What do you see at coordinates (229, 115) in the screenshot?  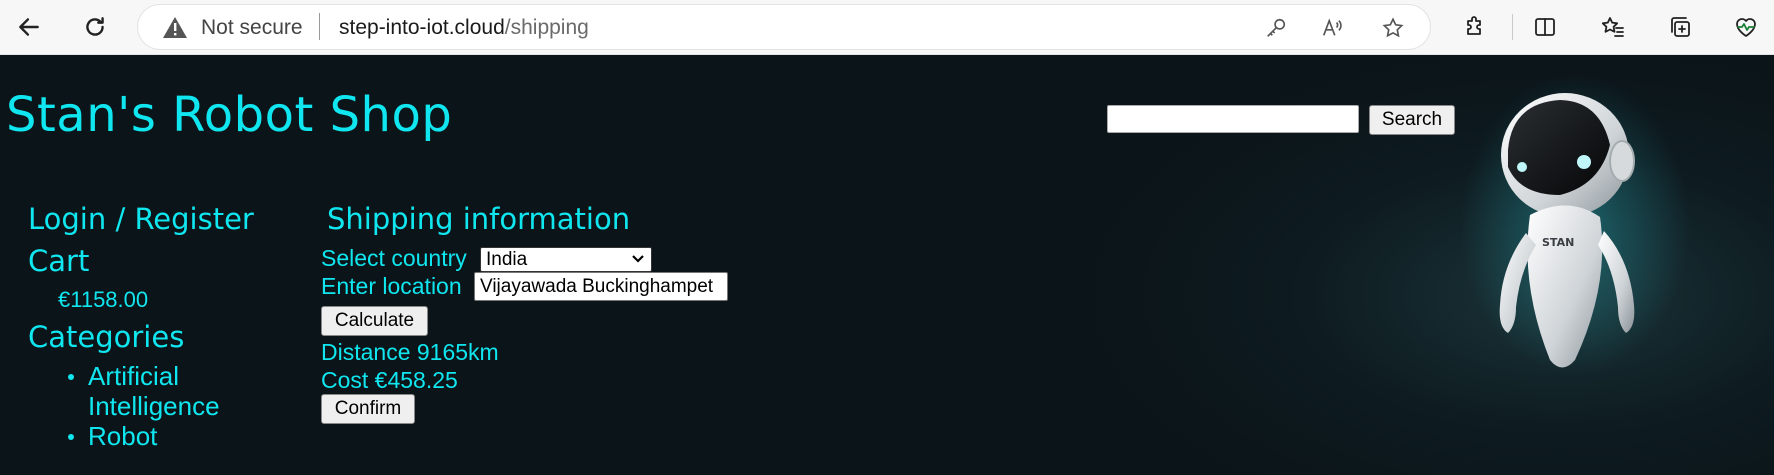 I see `site-title: Stan's Robot Shop` at bounding box center [229, 115].